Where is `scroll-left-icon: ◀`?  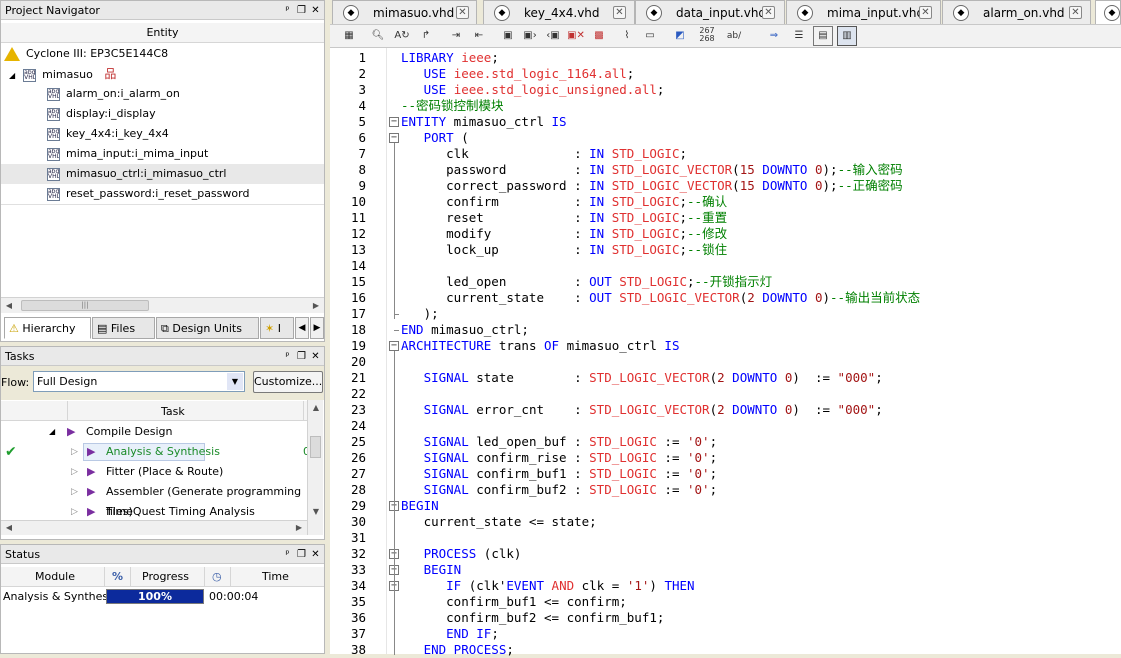
scroll-left-icon: ◀ is located at coordinates (9, 528).